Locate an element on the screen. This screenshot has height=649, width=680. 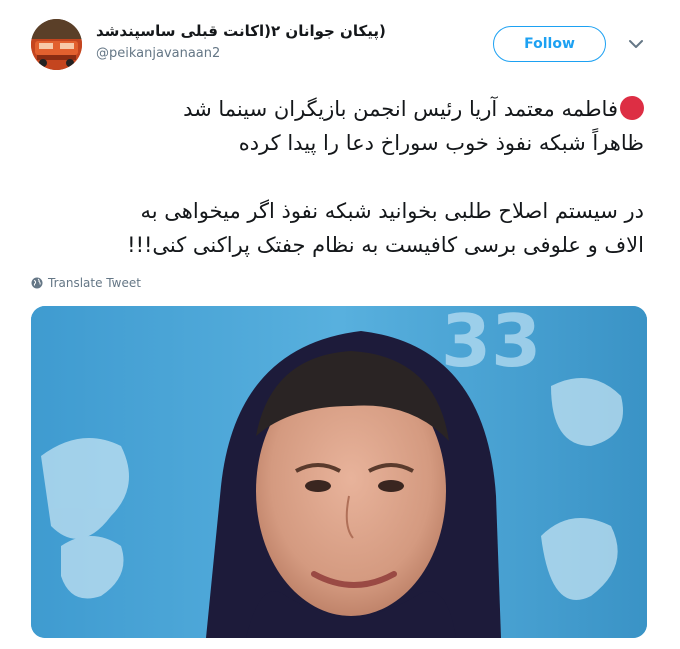
globe-icon is located at coordinates (37, 283).